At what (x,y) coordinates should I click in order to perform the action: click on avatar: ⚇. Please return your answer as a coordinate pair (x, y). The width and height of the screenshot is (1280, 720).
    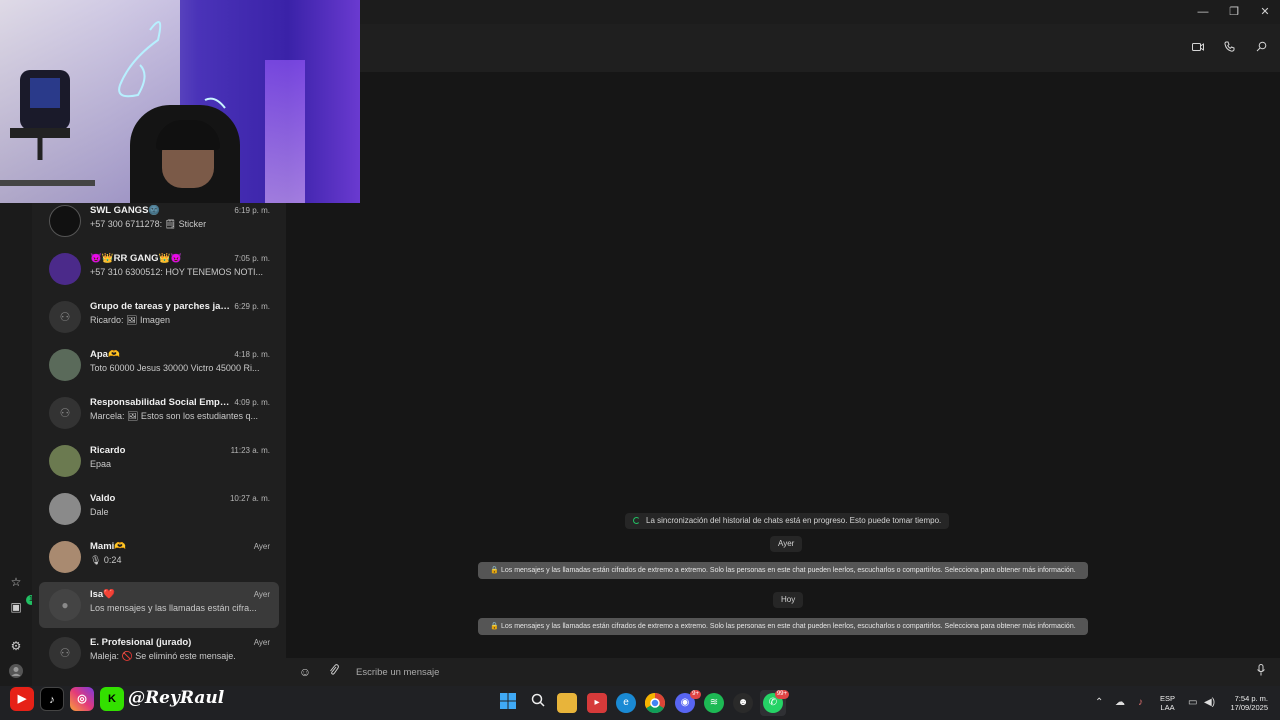
    Looking at the image, I should click on (65, 653).